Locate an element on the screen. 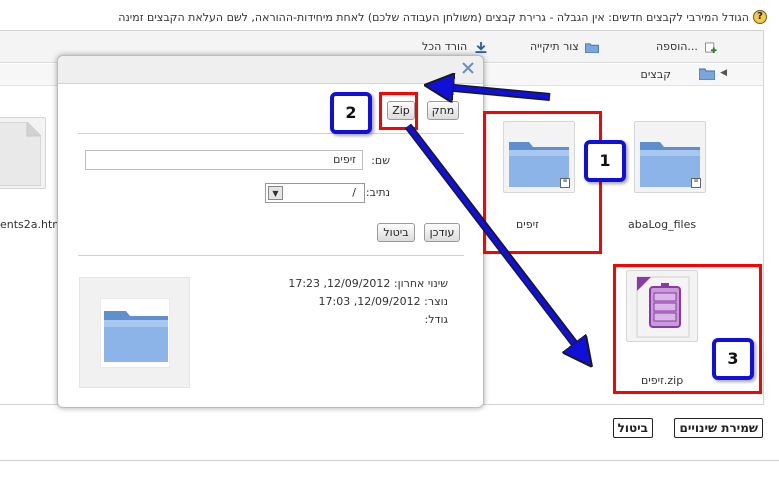 The height and width of the screenshot is (503, 779). file-menu-icon: ≡ is located at coordinates (696, 183).